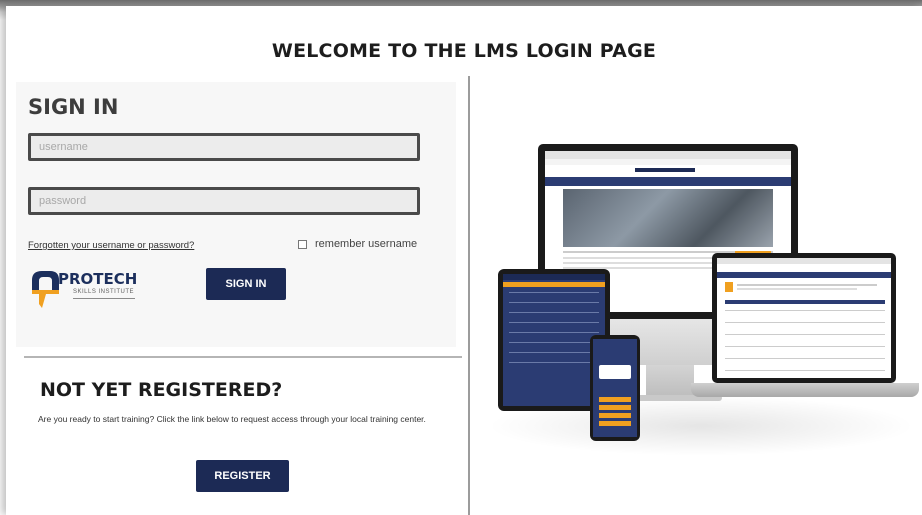  Describe the element at coordinates (246, 284) in the screenshot. I see `sign-in-button: SIGN IN` at that location.